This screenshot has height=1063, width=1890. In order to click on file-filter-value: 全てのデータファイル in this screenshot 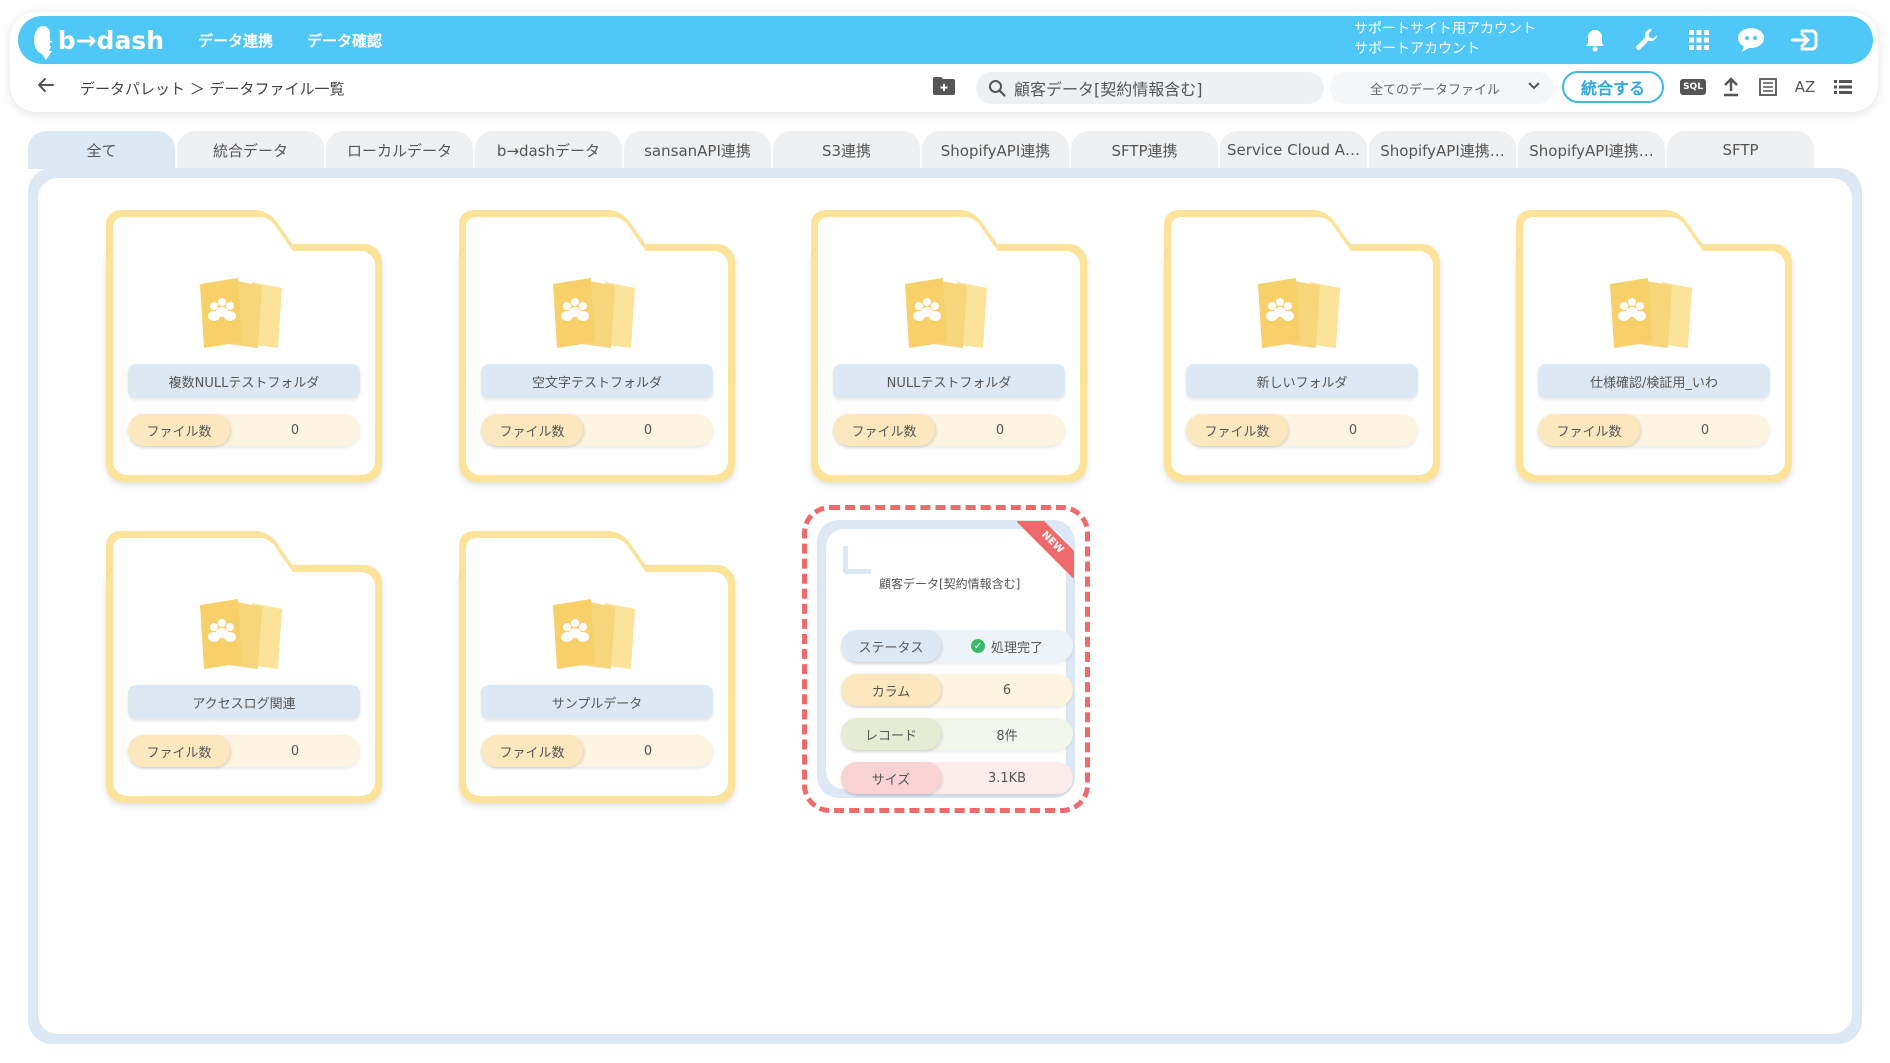, I will do `click(1435, 90)`.